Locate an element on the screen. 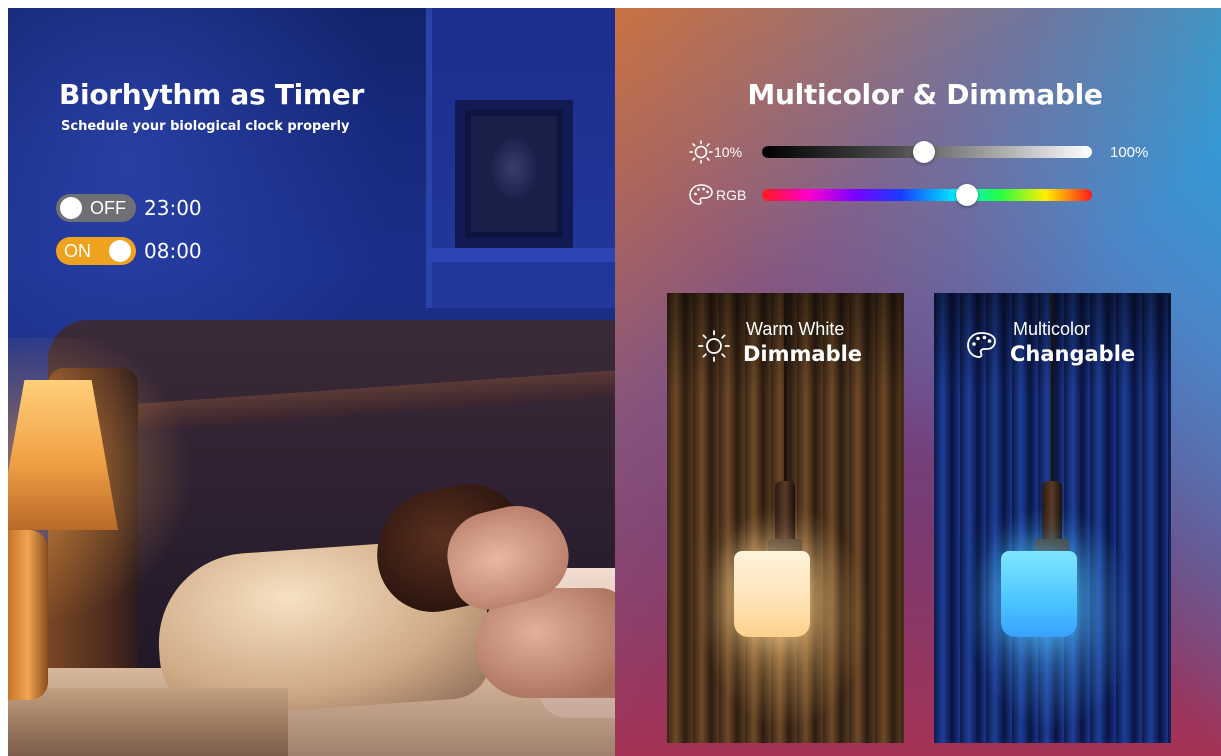  rgb-track is located at coordinates (927, 195).